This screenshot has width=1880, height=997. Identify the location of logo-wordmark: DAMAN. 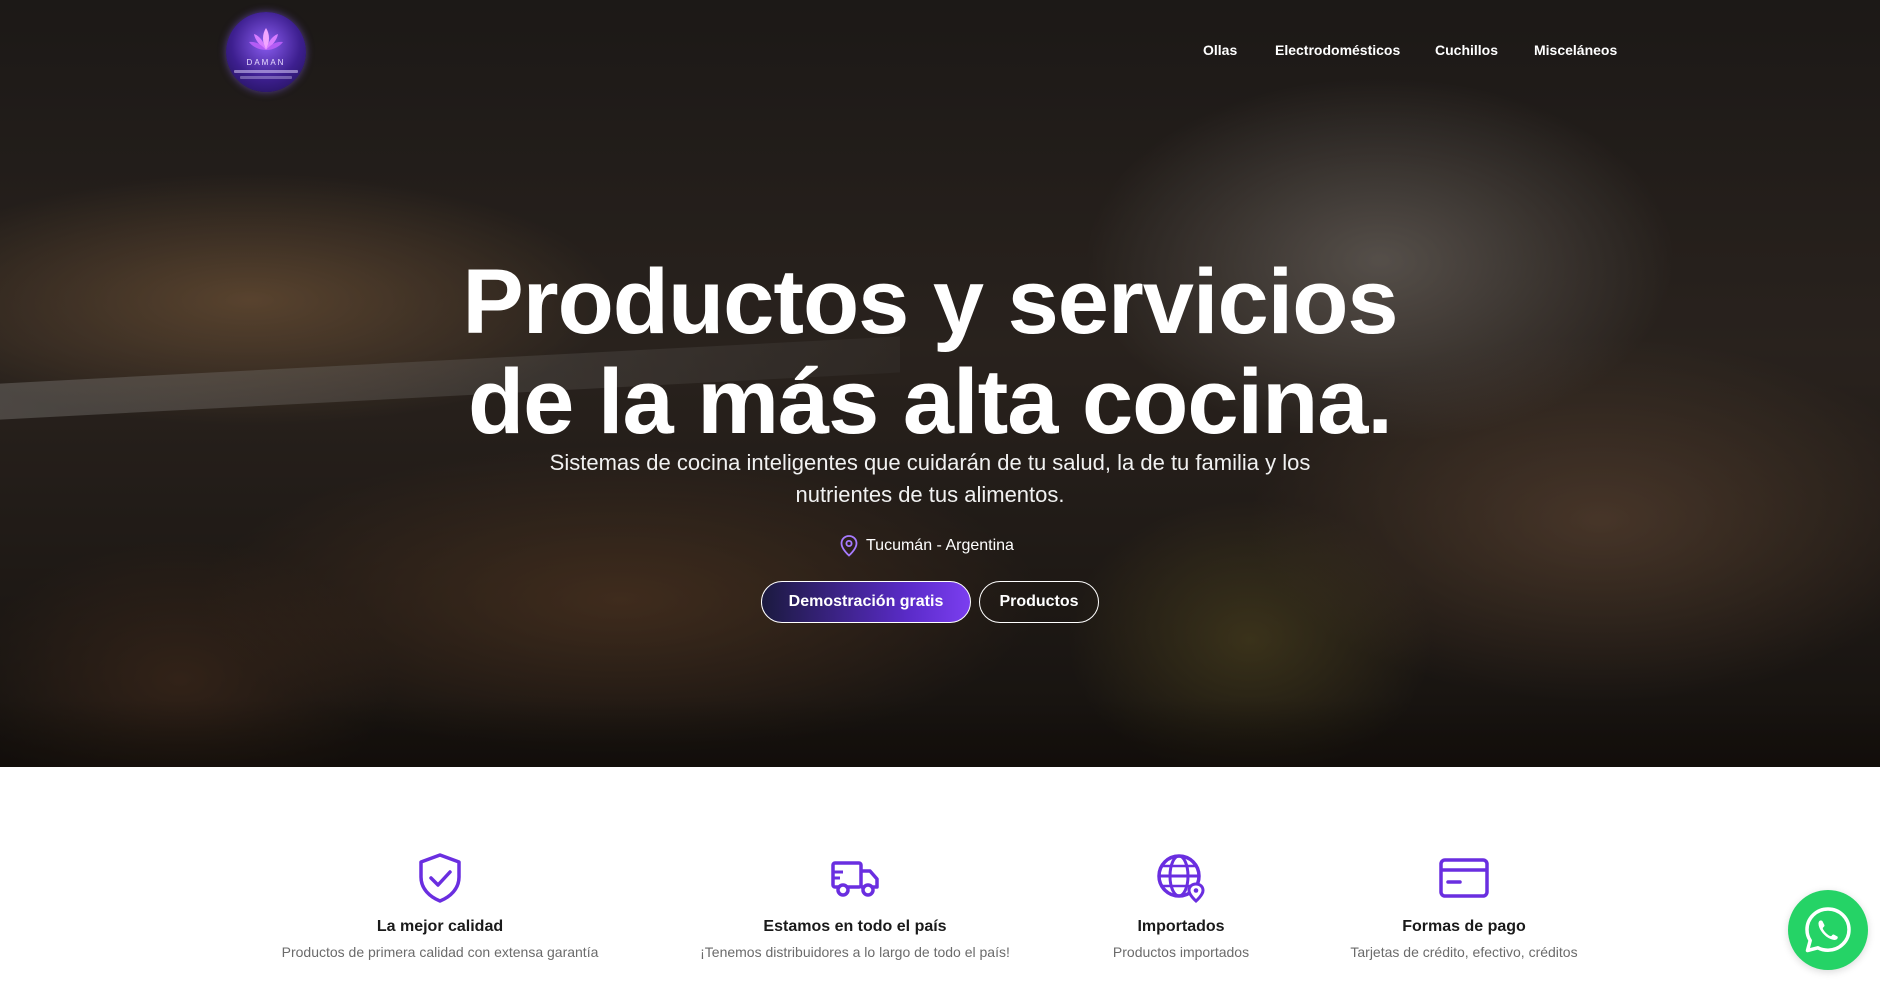
(266, 62).